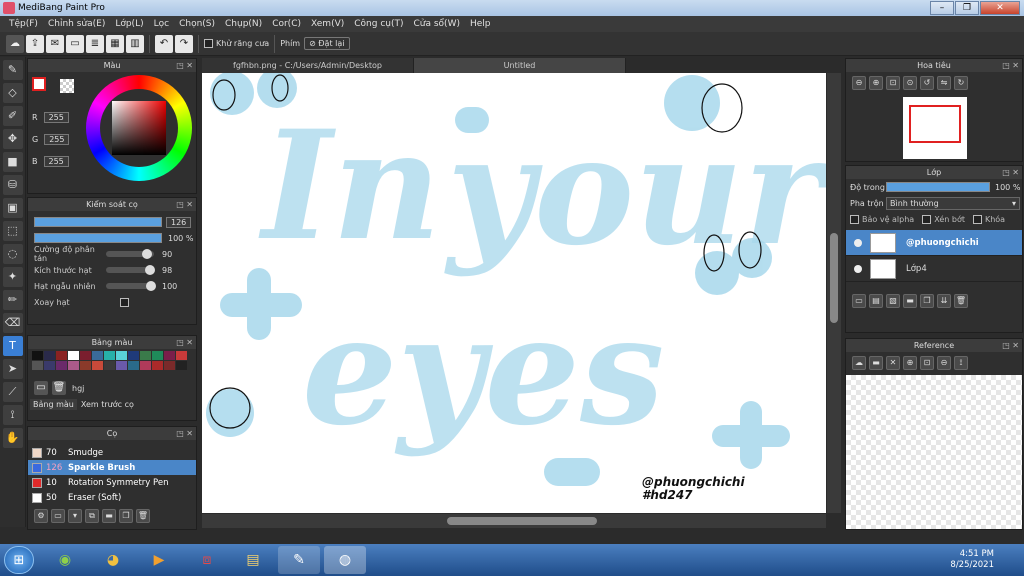 The height and width of the screenshot is (576, 1024). Describe the element at coordinates (124, 302) in the screenshot. I see `rotate-grain-checkbox` at that location.